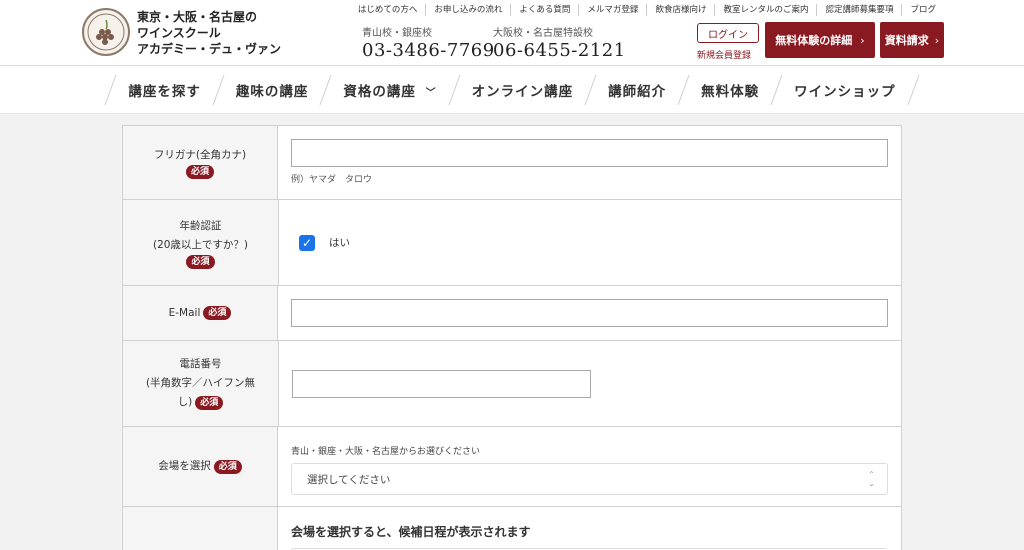 Image resolution: width=1024 pixels, height=550 pixels. Describe the element at coordinates (724, 54) in the screenshot. I see `register-link: 新規会員登録` at that location.